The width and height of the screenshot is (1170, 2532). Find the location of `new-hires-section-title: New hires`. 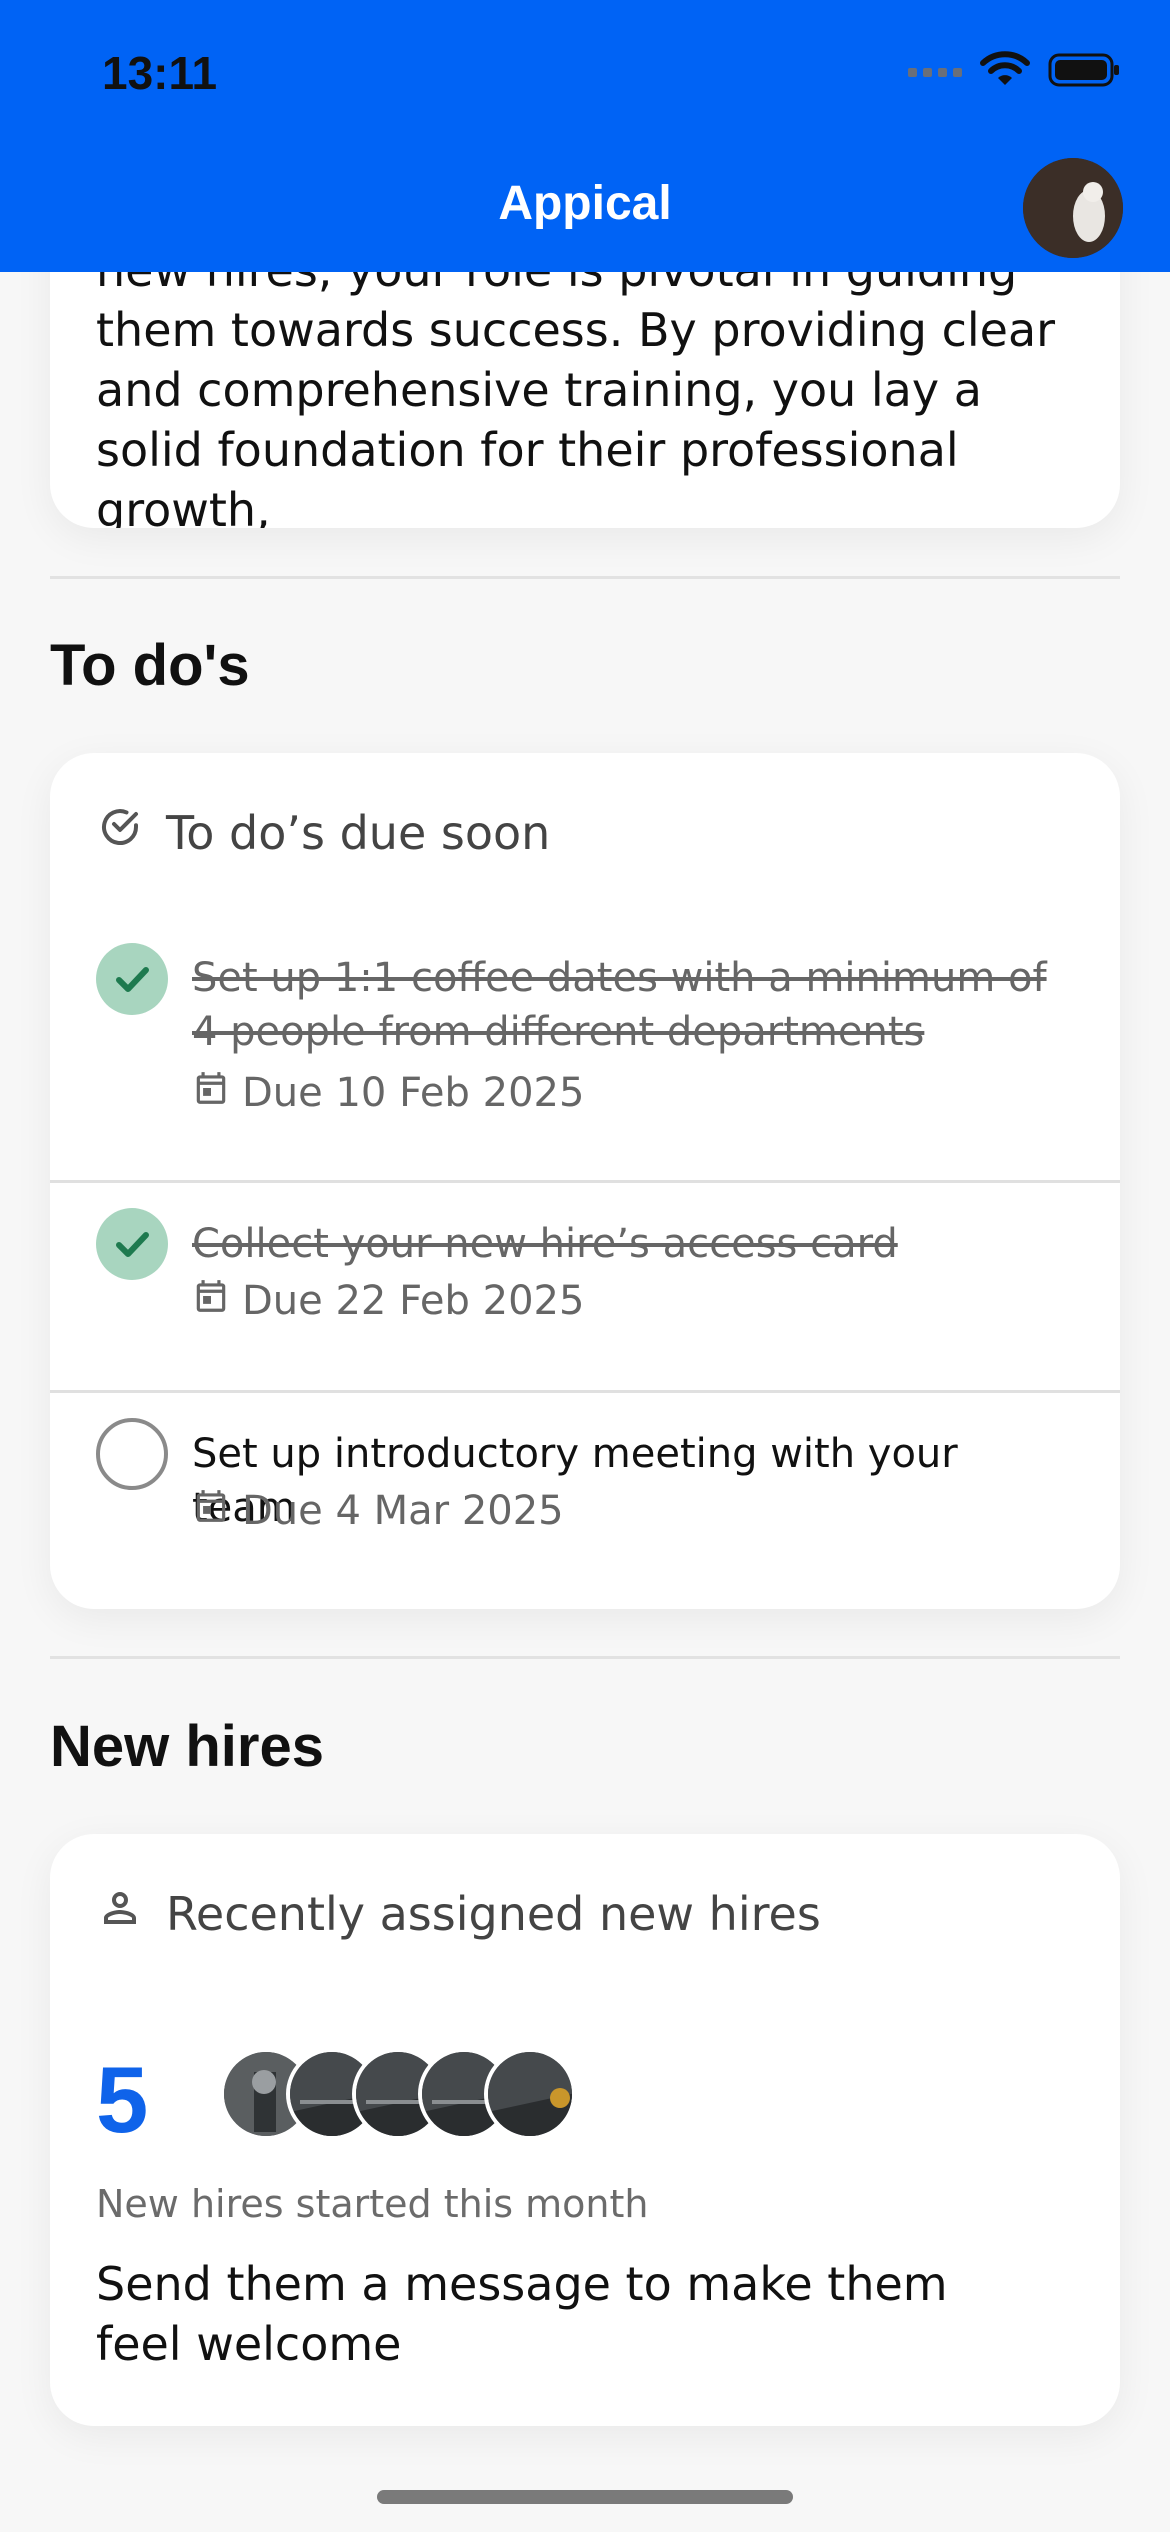

new-hires-section-title: New hires is located at coordinates (187, 1746).